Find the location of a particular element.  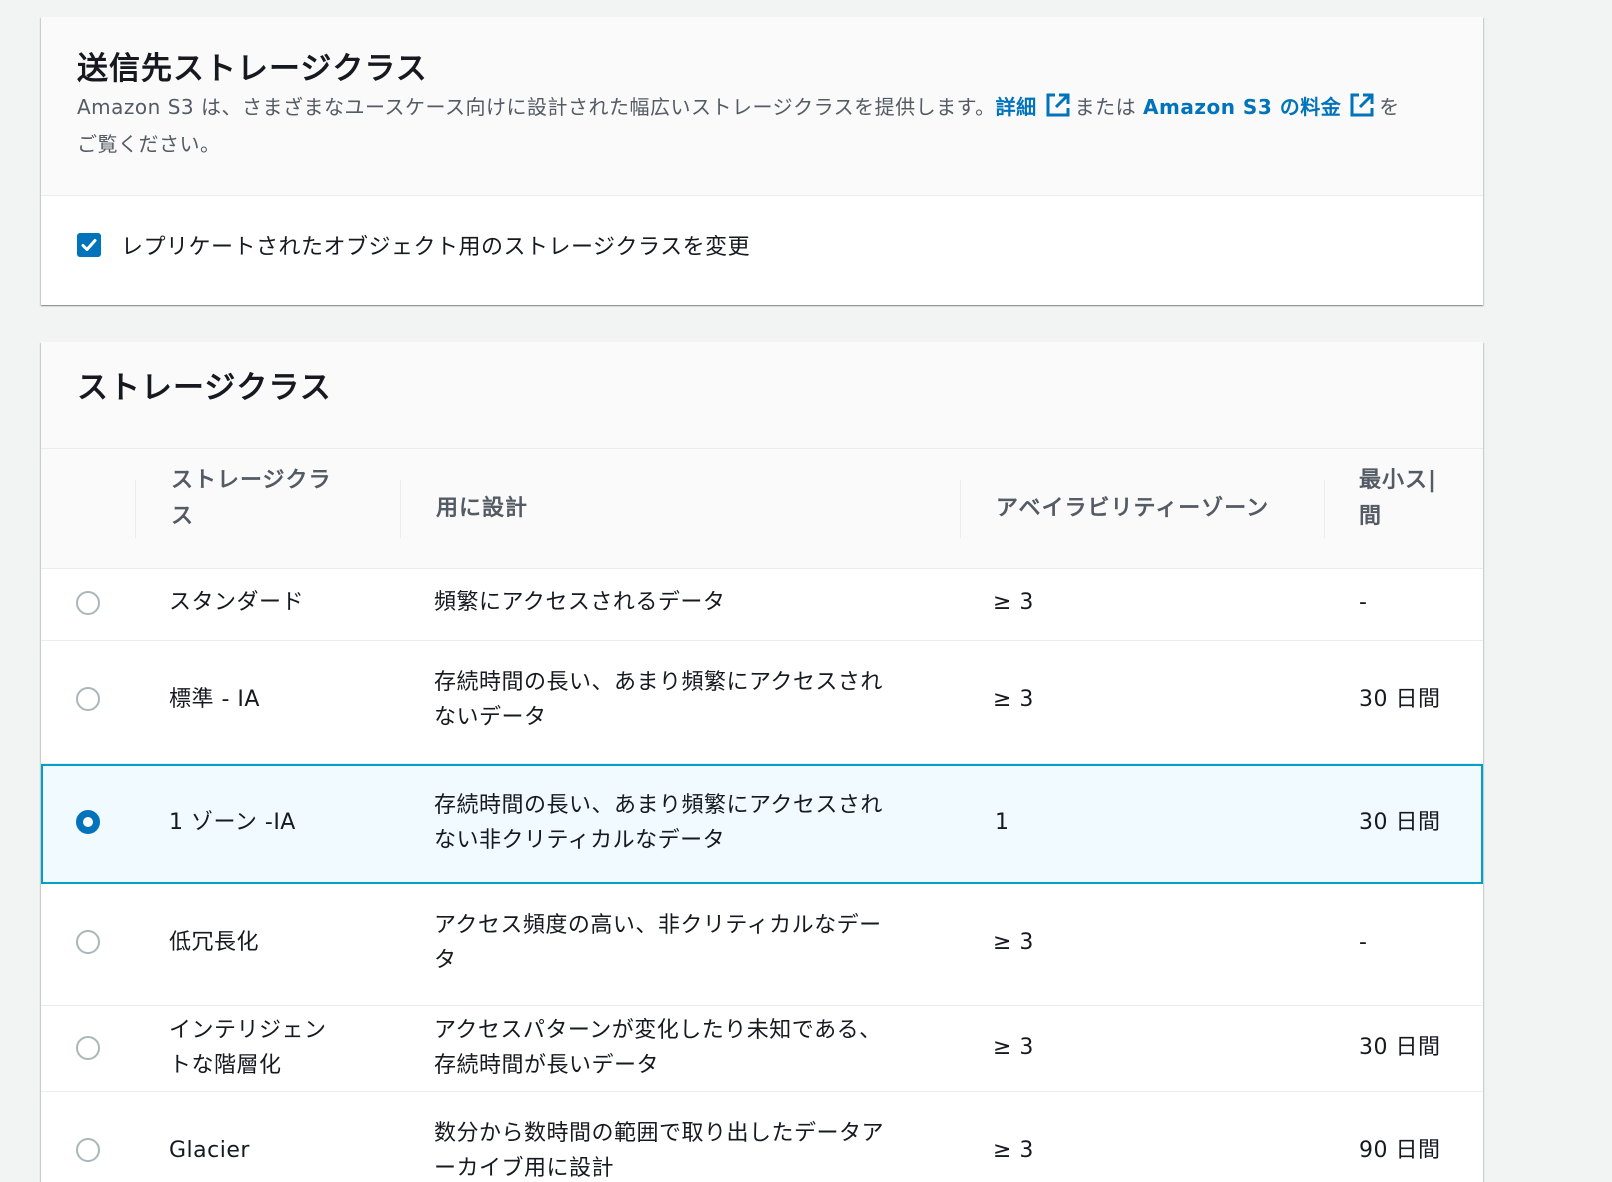

designed-for-line: ない非クリティカルなデータ is located at coordinates (580, 840).